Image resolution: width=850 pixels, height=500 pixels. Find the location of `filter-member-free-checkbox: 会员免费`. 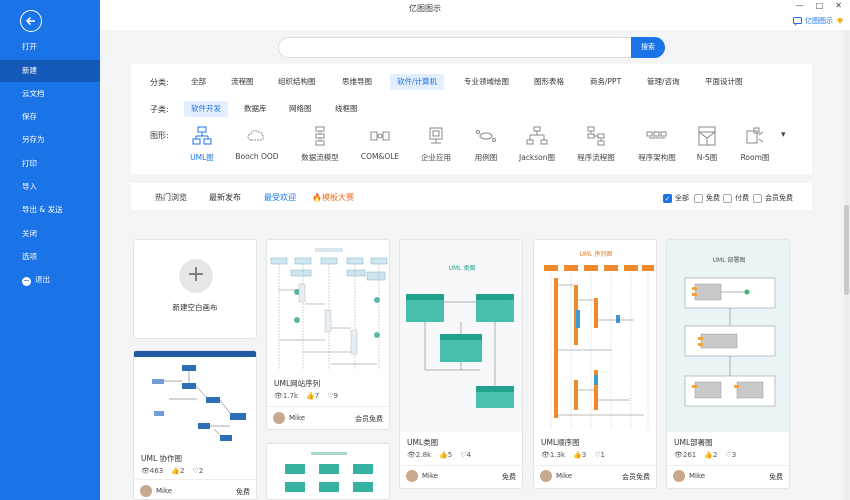

filter-member-free-checkbox: 会员免费 is located at coordinates (773, 198).